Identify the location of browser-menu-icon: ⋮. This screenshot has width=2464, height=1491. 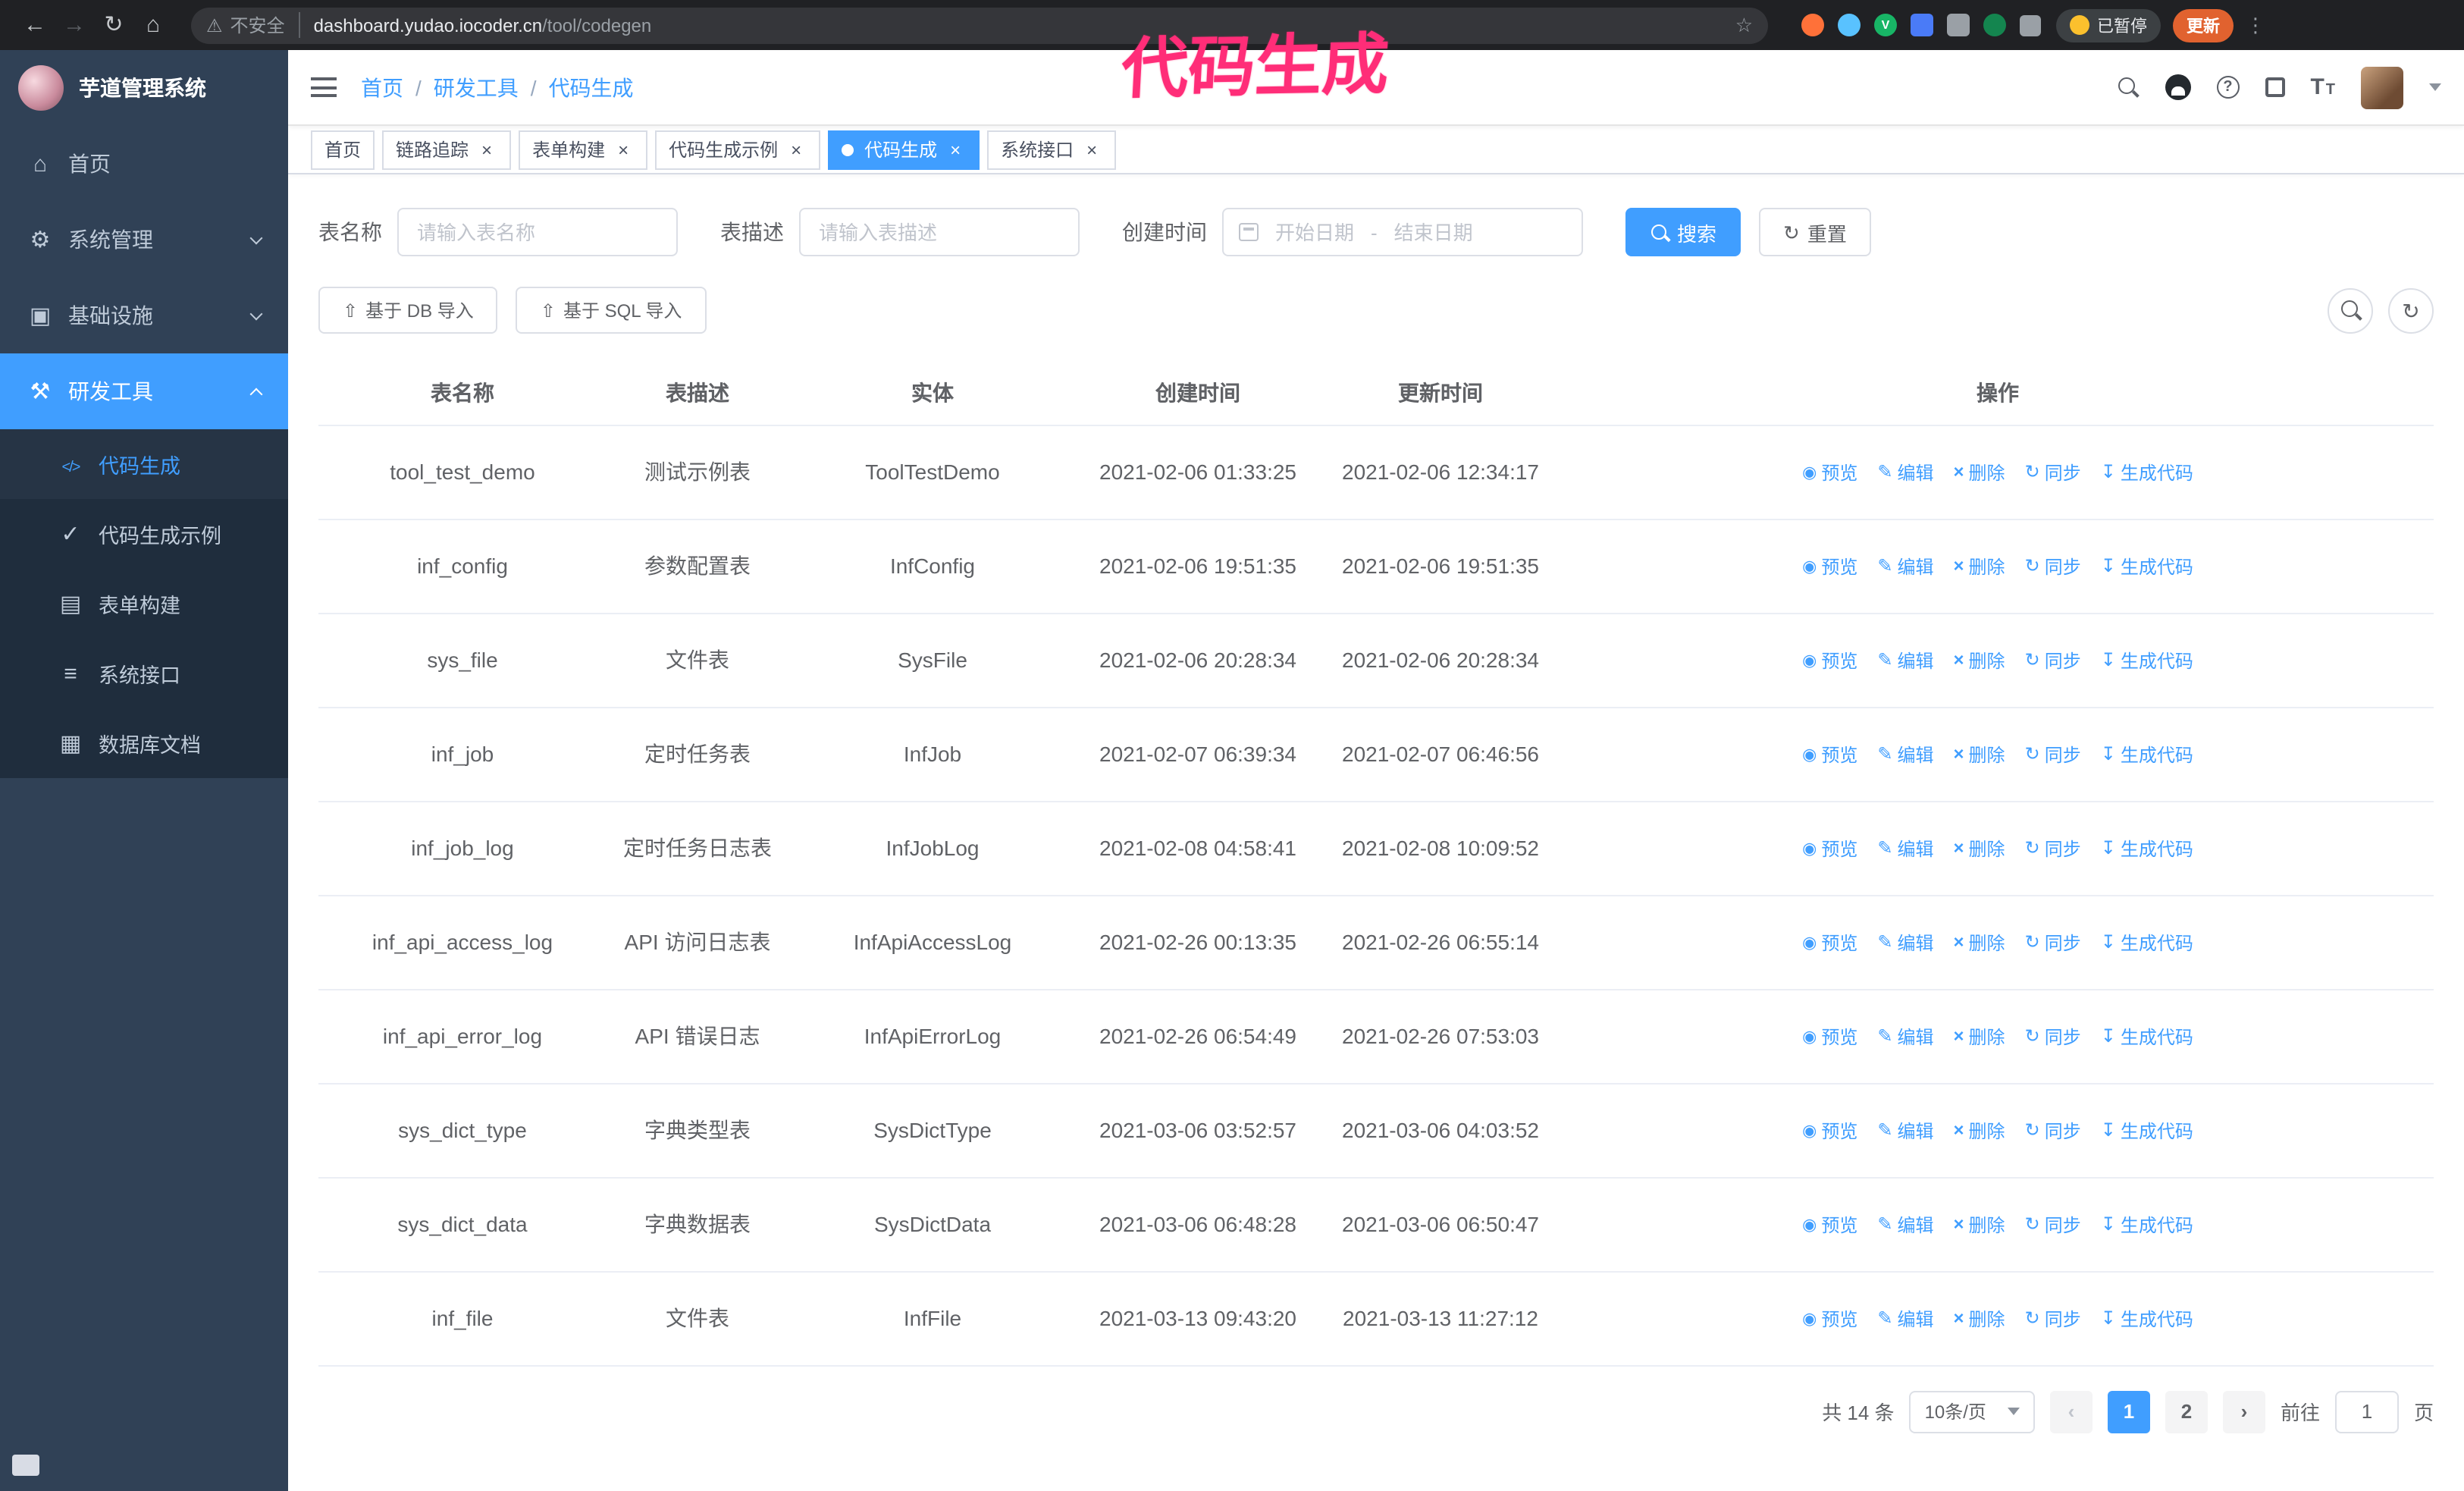
(2257, 25).